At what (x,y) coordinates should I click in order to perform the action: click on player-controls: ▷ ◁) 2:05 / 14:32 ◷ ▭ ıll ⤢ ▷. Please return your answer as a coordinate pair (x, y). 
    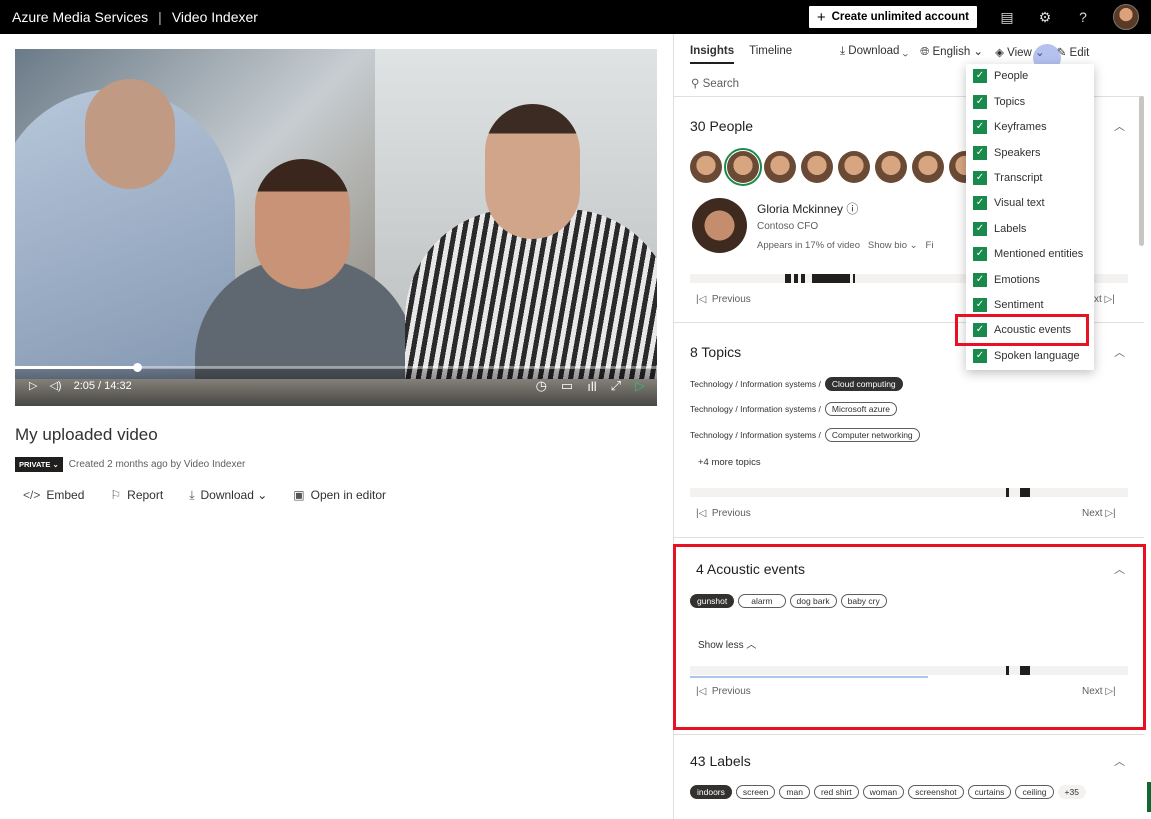
    Looking at the image, I should click on (336, 384).